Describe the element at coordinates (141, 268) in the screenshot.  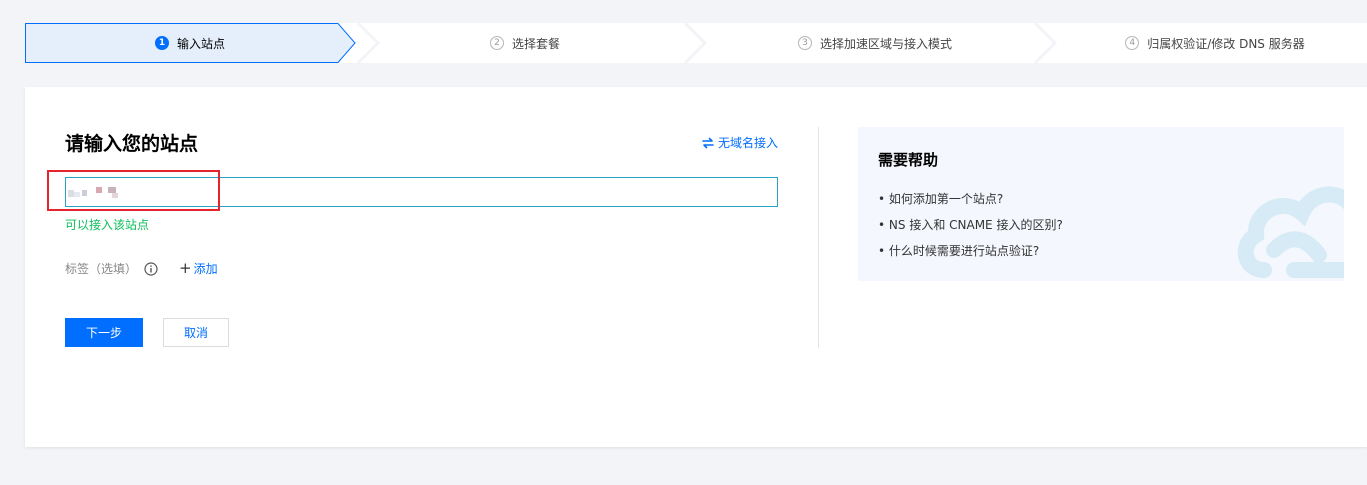
I see `tag-row: 标签（选填） + 添加` at that location.